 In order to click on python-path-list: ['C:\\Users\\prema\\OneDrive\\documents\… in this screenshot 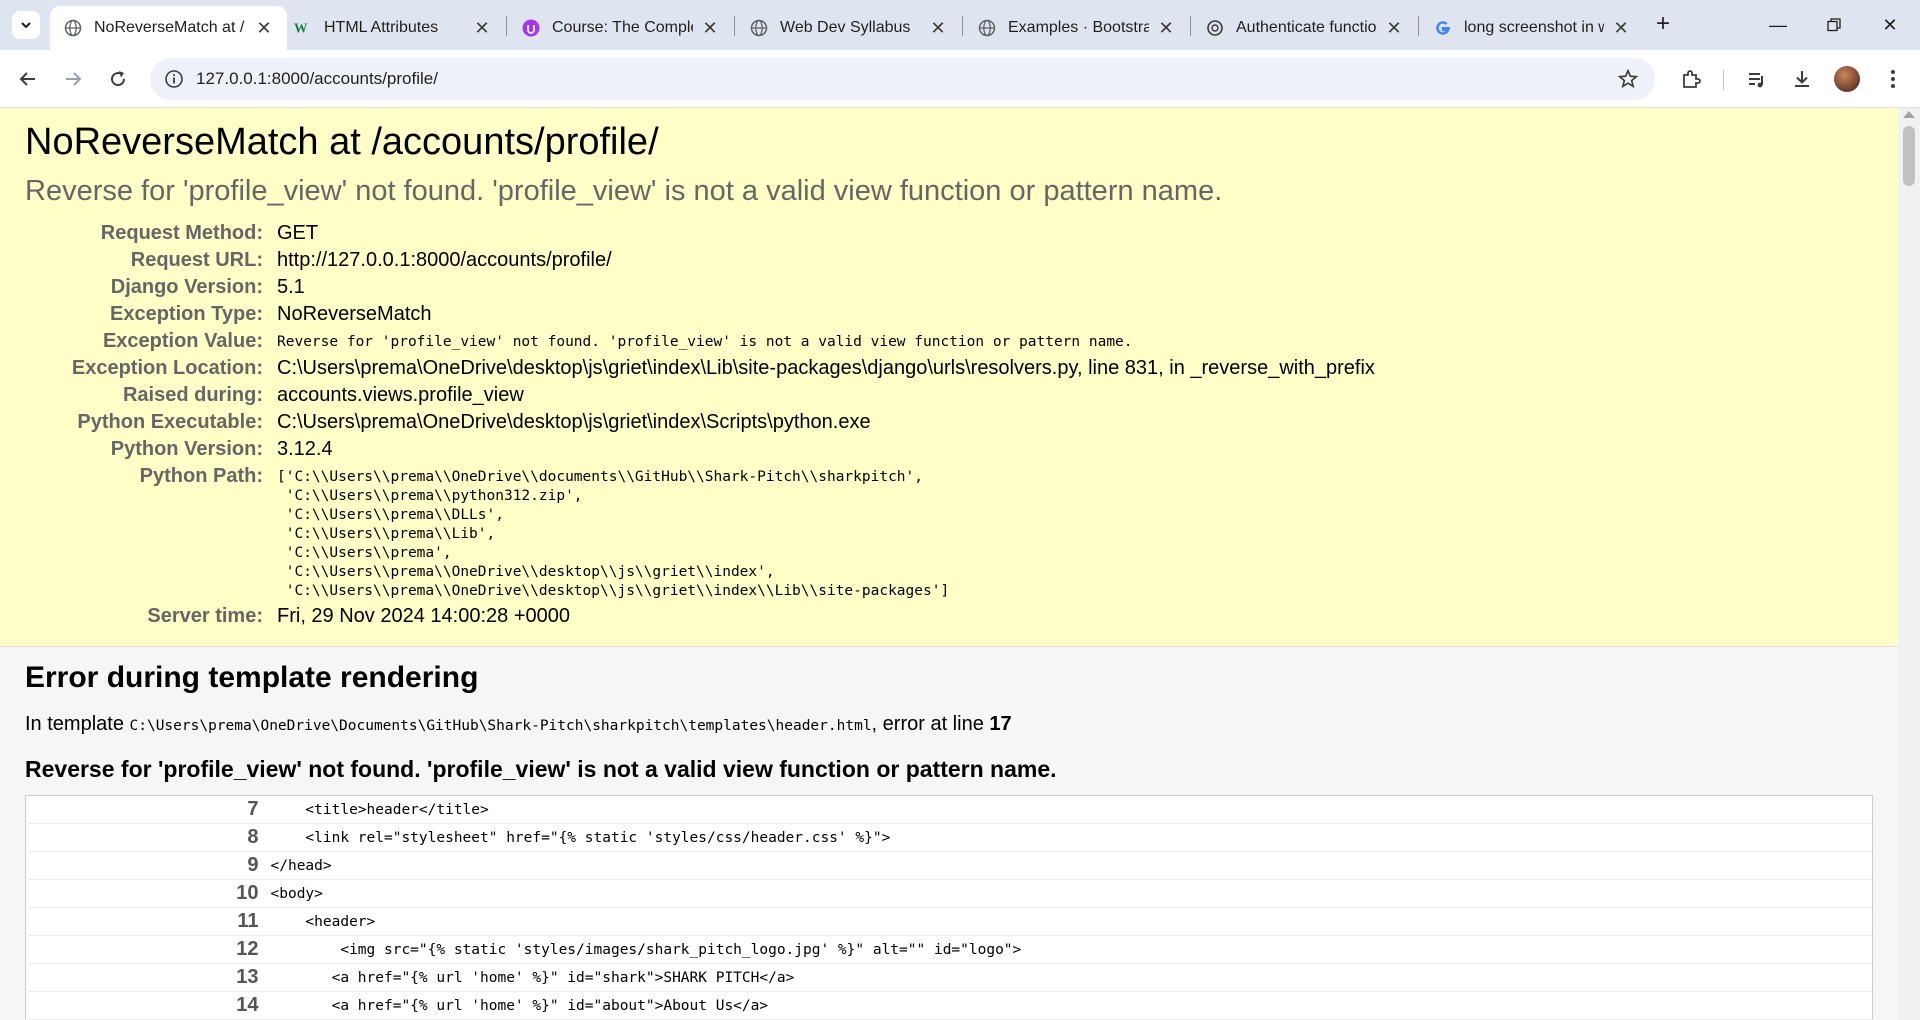, I will do `click(613, 534)`.